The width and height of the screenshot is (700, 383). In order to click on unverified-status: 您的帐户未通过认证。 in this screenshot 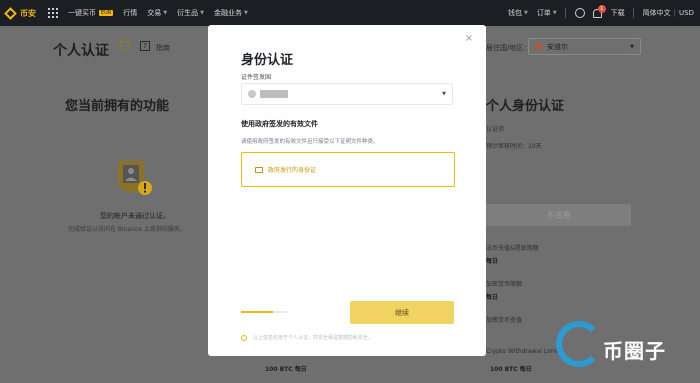, I will do `click(135, 216)`.